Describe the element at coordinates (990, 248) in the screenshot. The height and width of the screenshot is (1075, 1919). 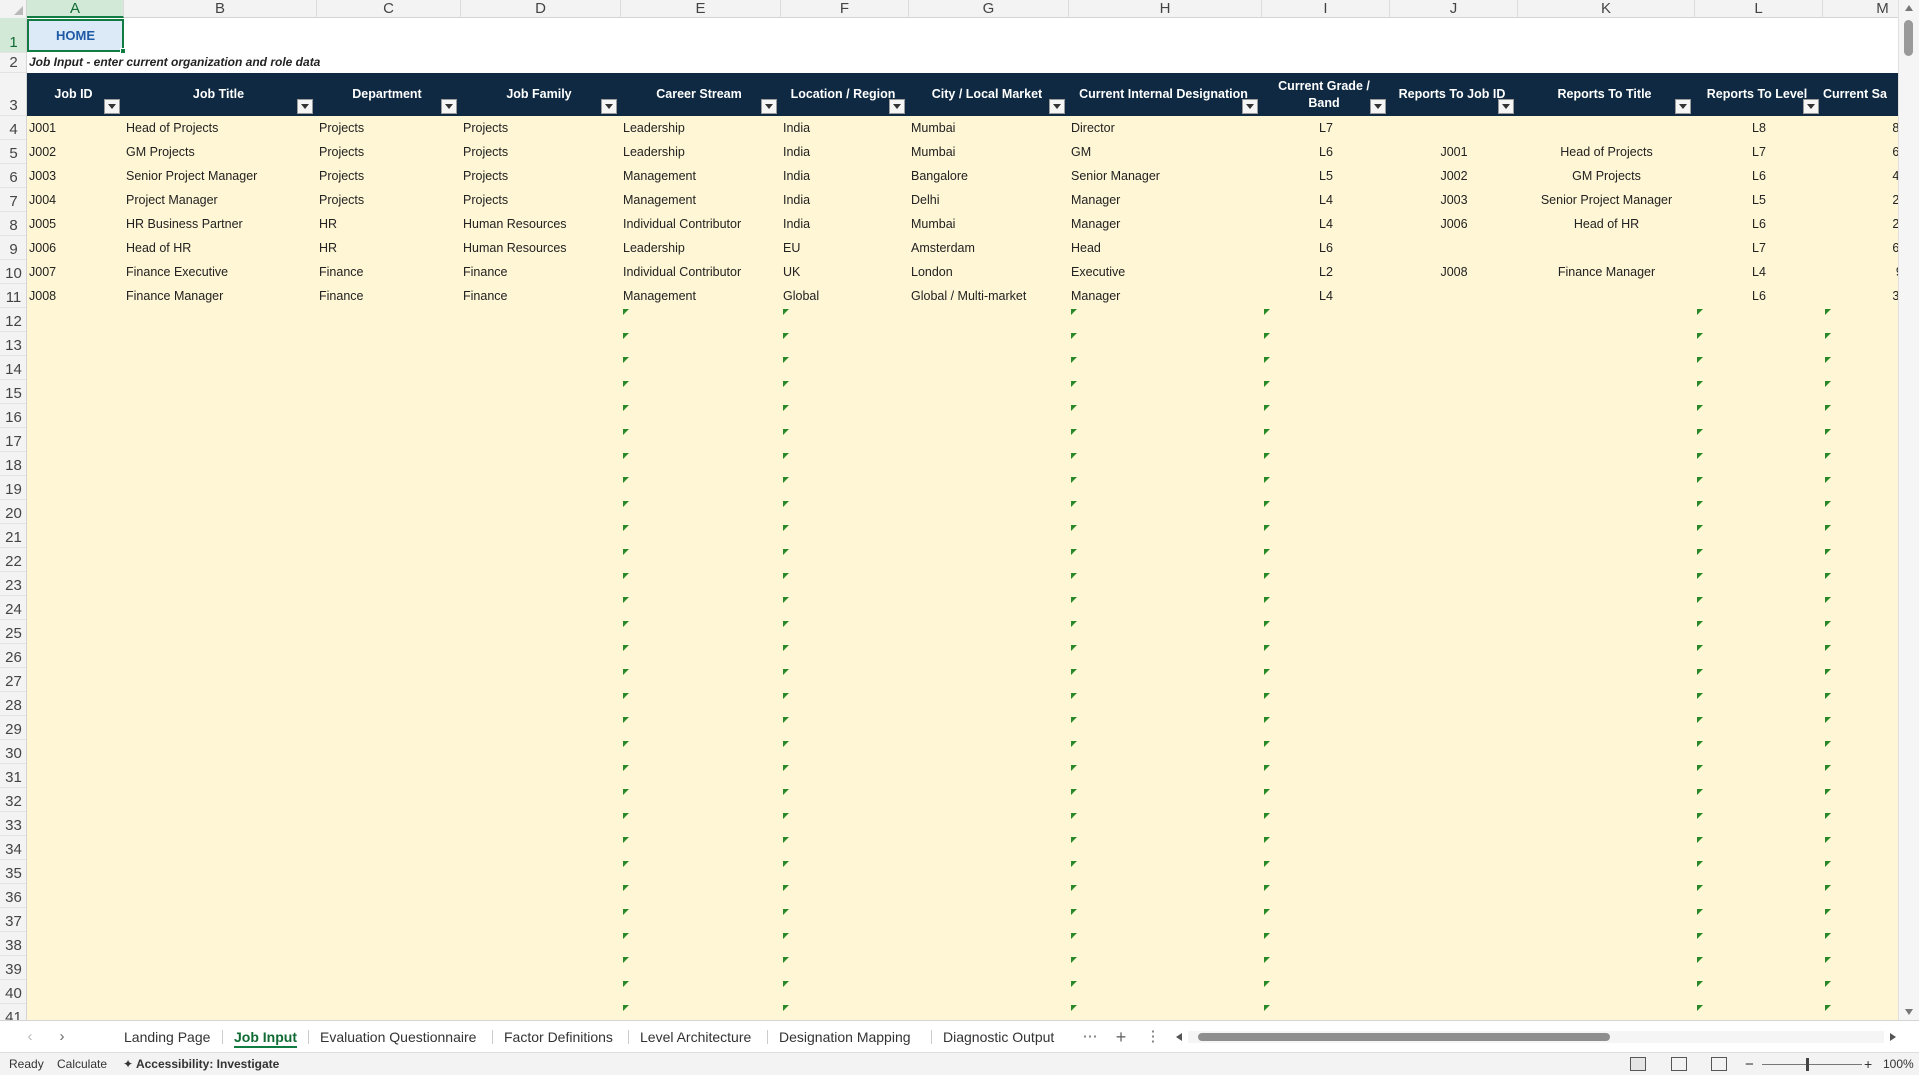
I see `table-cell: Amsterdam` at that location.